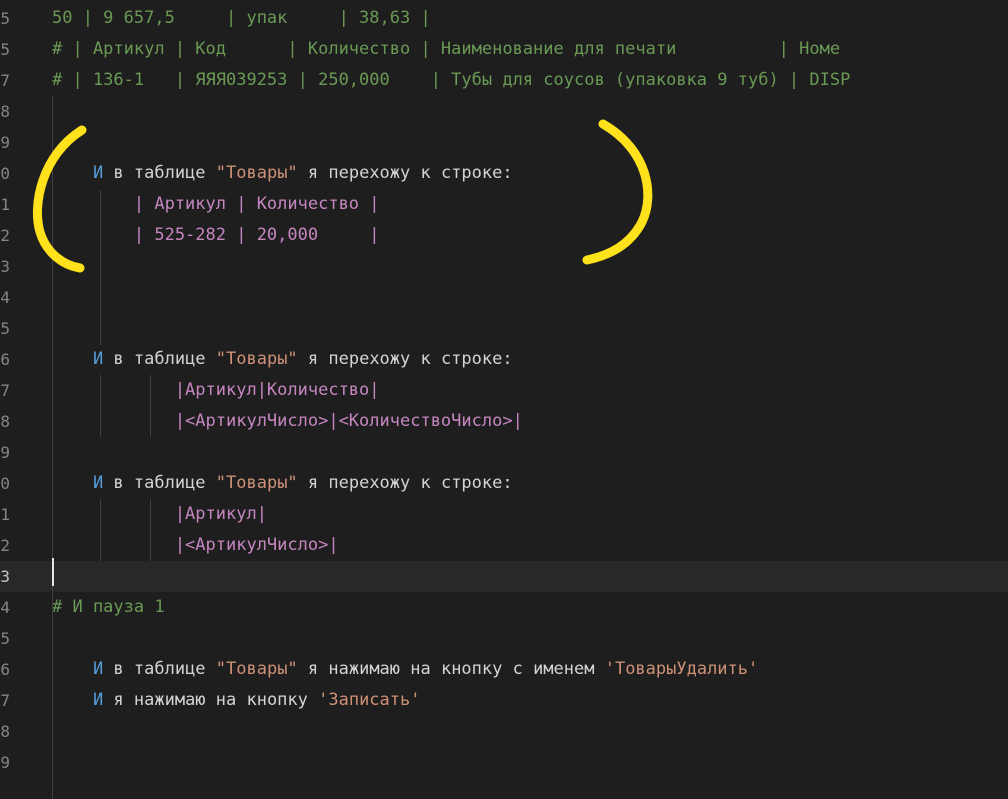 The width and height of the screenshot is (1008, 799). What do you see at coordinates (617, 192) in the screenshot?
I see `right-bracket-mark` at bounding box center [617, 192].